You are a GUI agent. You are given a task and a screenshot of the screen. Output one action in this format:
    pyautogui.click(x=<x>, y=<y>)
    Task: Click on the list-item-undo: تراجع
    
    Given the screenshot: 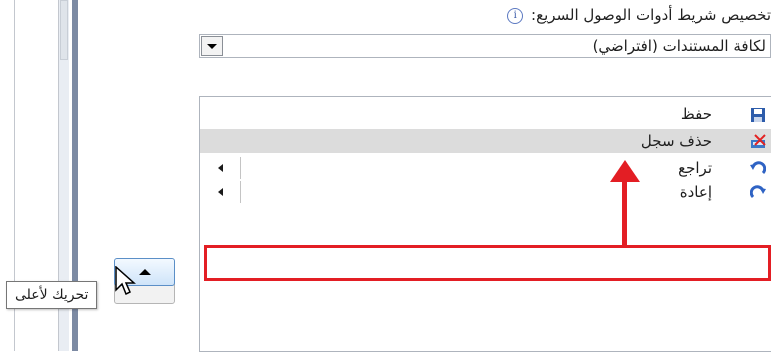 What is the action you would take?
    pyautogui.click(x=485, y=168)
    